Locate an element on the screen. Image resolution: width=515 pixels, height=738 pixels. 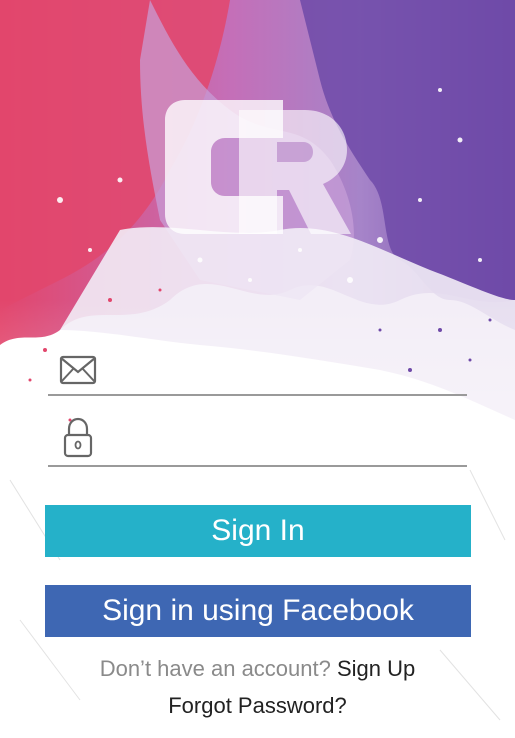
signup-prompt: Don’t have an account? Sign Up is located at coordinates (257, 669).